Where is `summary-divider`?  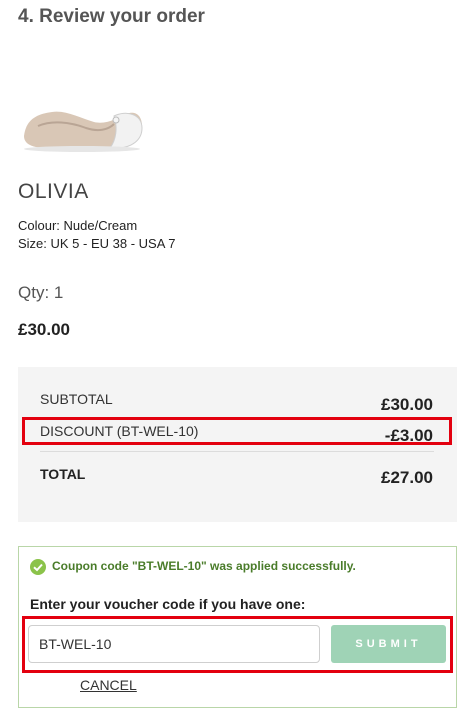
summary-divider is located at coordinates (237, 451).